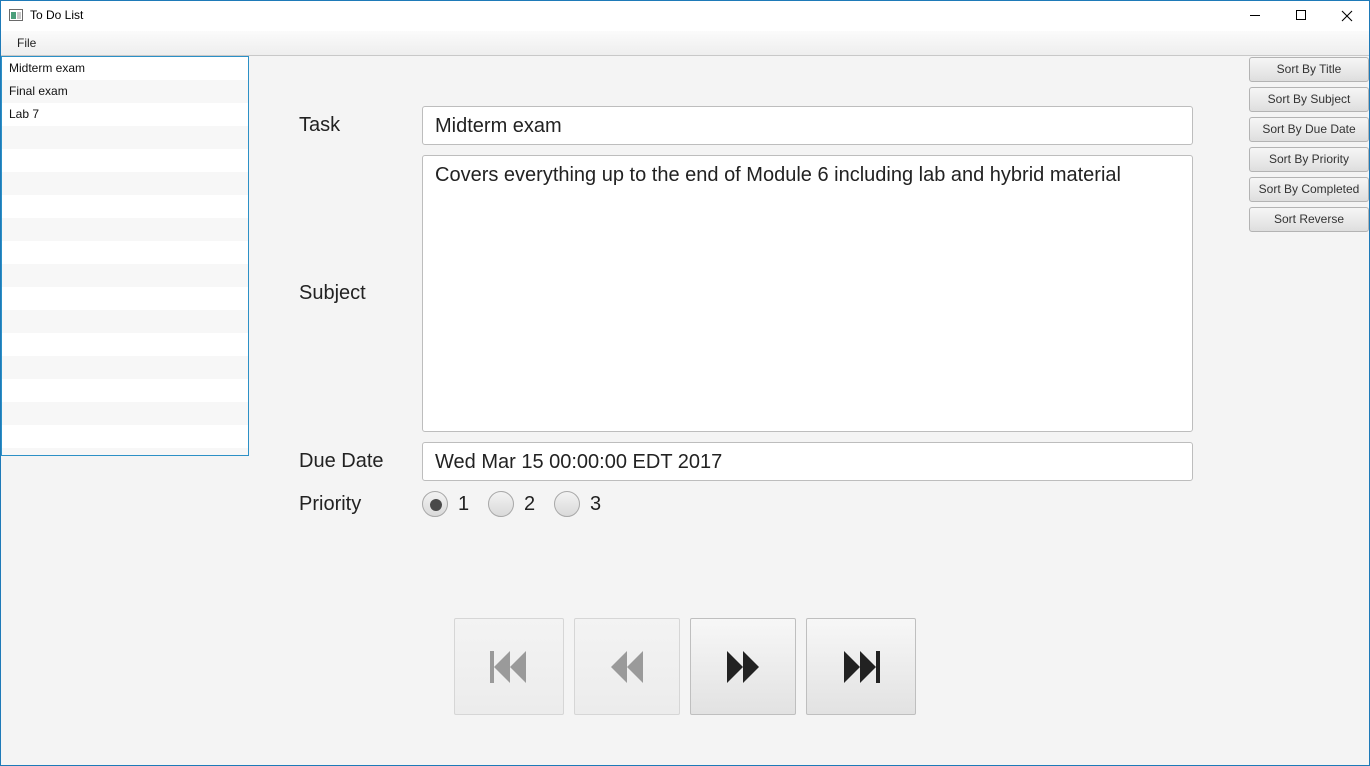 Image resolution: width=1370 pixels, height=766 pixels. I want to click on task-input: Midterm exam, so click(807, 125).